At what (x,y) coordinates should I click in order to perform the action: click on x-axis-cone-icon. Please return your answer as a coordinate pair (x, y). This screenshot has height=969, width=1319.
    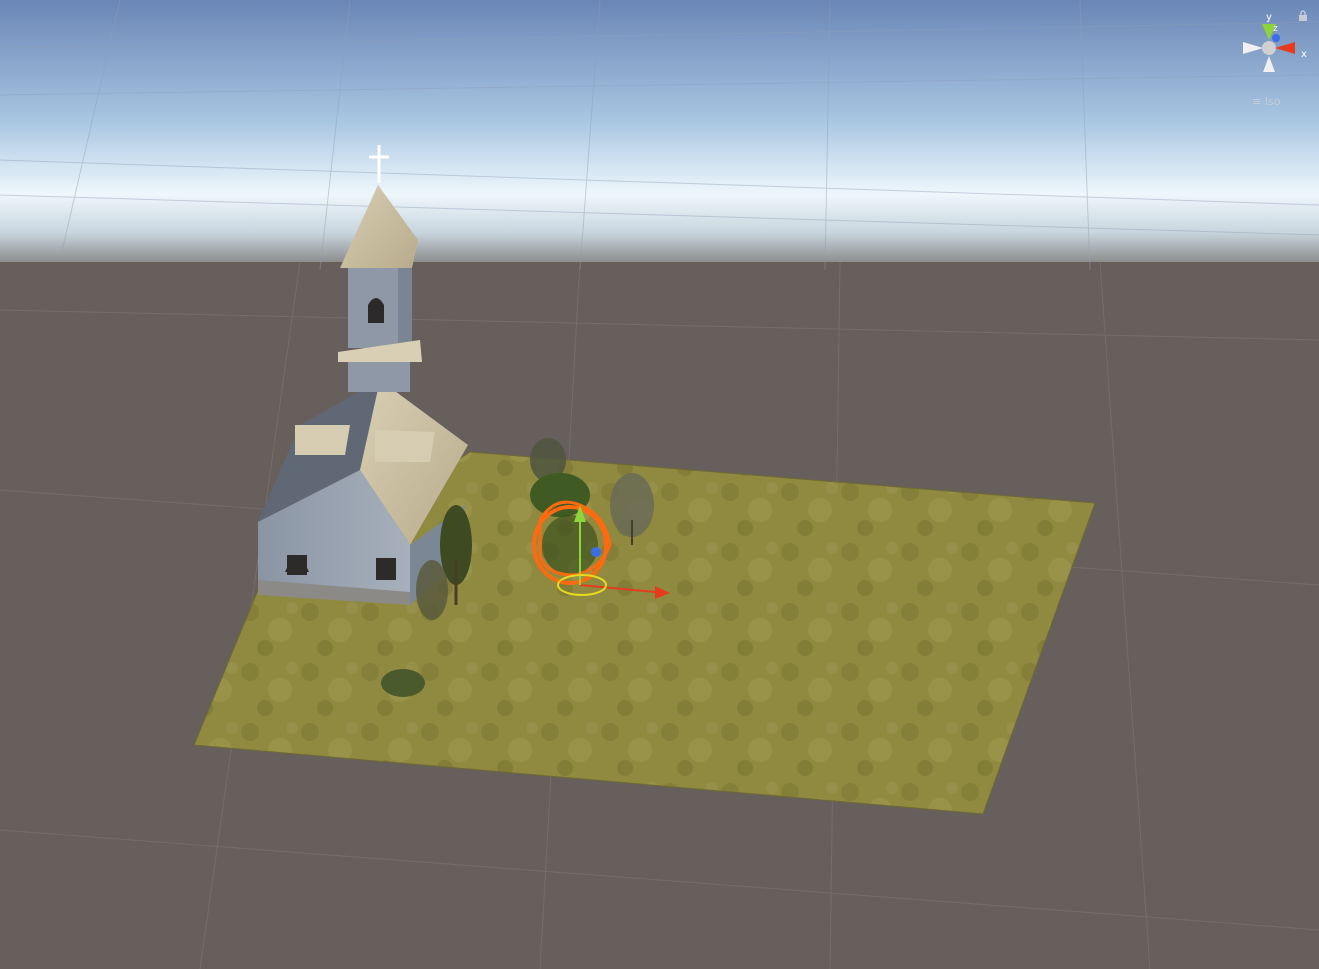
    Looking at the image, I should click on (1285, 48).